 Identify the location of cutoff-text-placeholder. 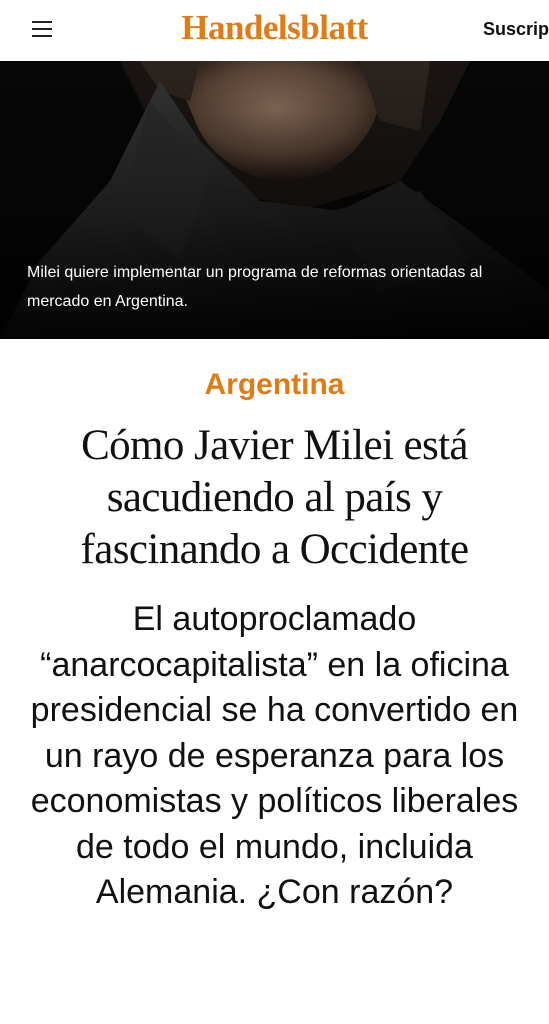
(274, 1017).